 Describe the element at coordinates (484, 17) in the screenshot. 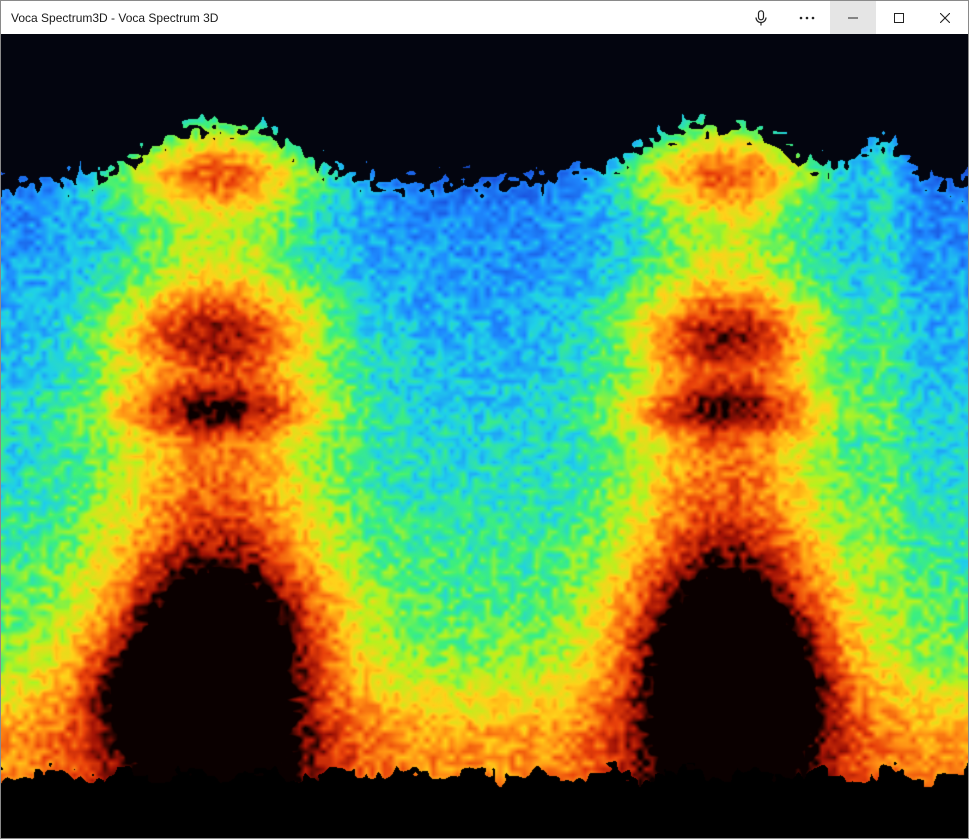

I see `title-bar: Voca Spectrum3D - Voca Spectrum 3D` at that location.